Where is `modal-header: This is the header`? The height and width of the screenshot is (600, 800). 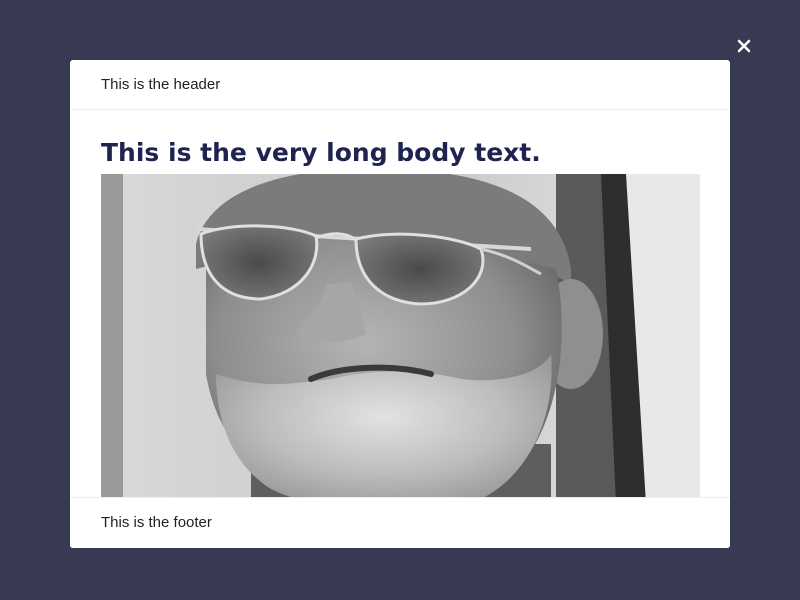 modal-header: This is the header is located at coordinates (400, 85).